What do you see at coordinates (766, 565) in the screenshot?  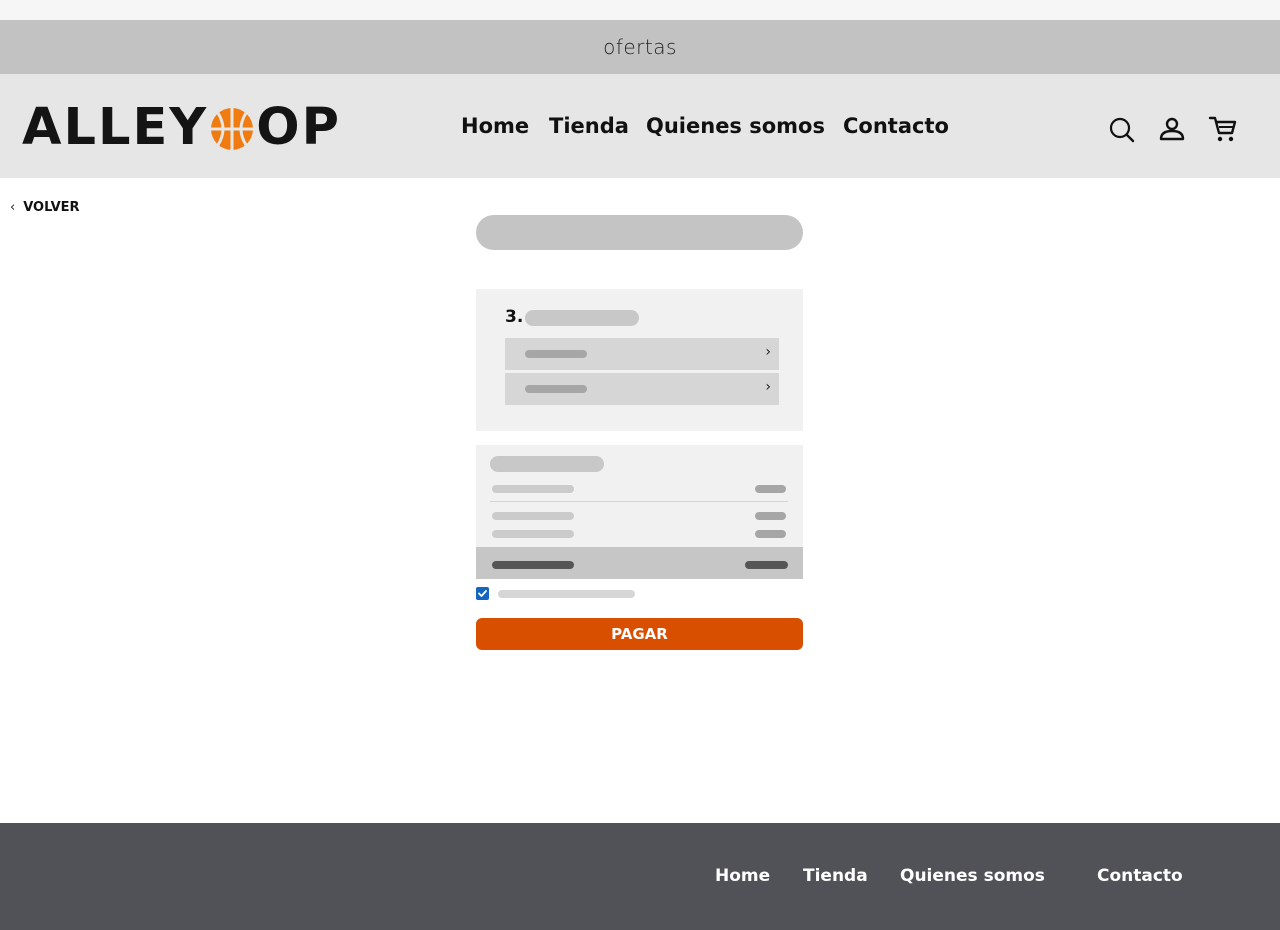 I see `total-value-placeholder` at bounding box center [766, 565].